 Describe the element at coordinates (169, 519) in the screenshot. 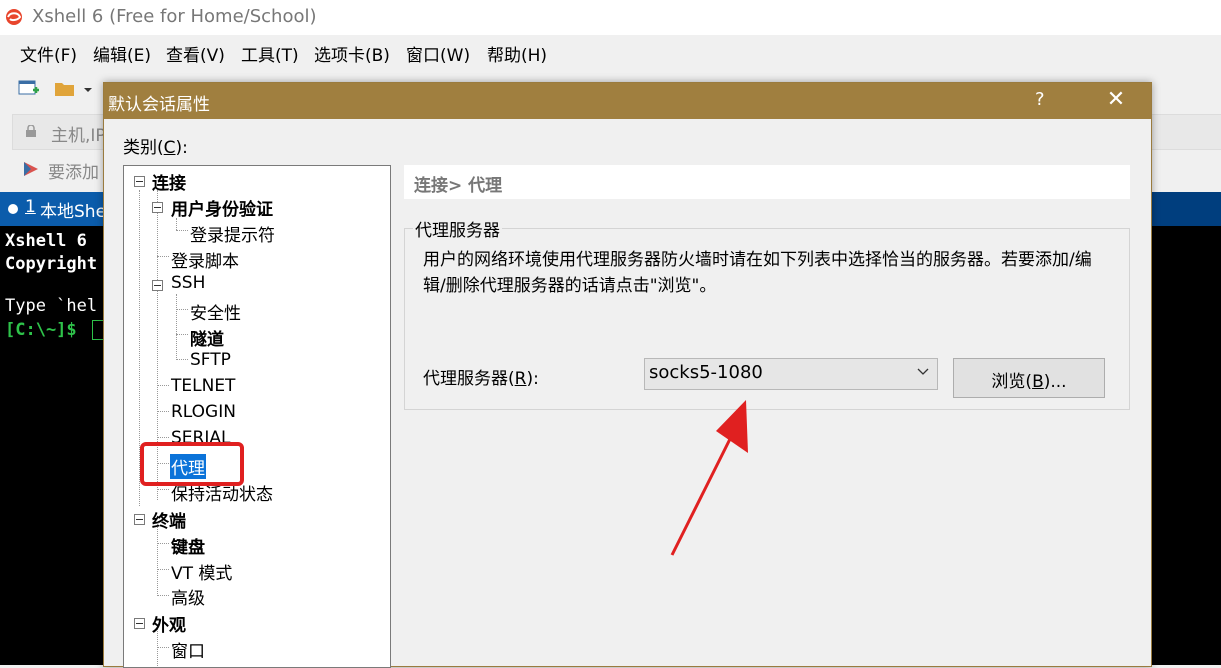

I see `tree-item-terminal: 终端` at that location.